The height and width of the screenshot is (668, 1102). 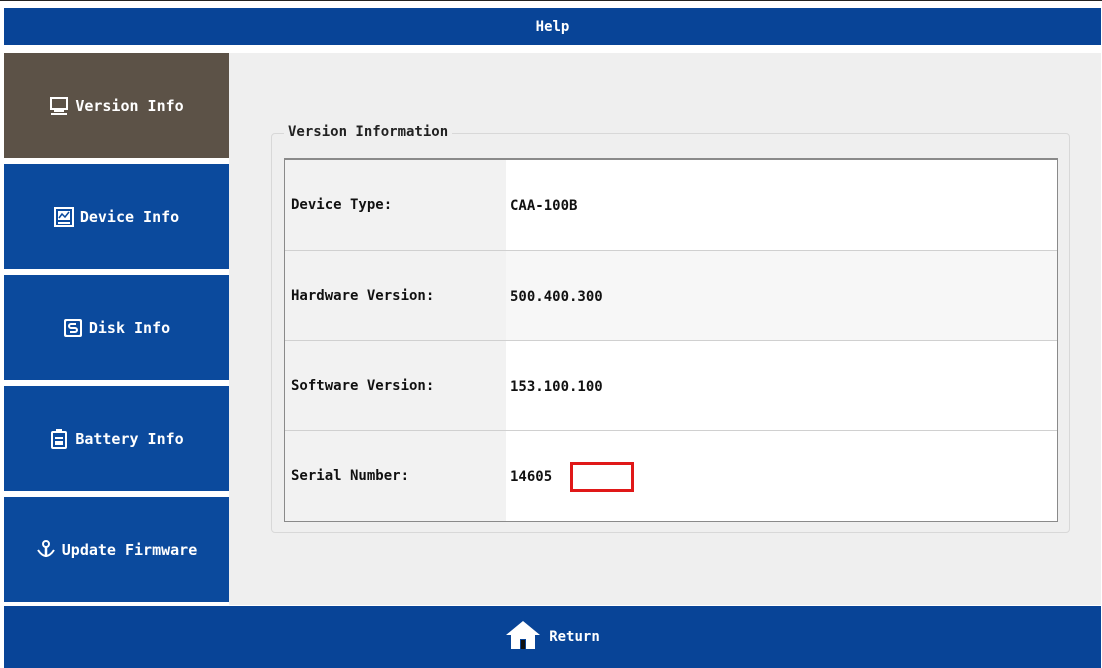 What do you see at coordinates (46, 549) in the screenshot?
I see `download-icon` at bounding box center [46, 549].